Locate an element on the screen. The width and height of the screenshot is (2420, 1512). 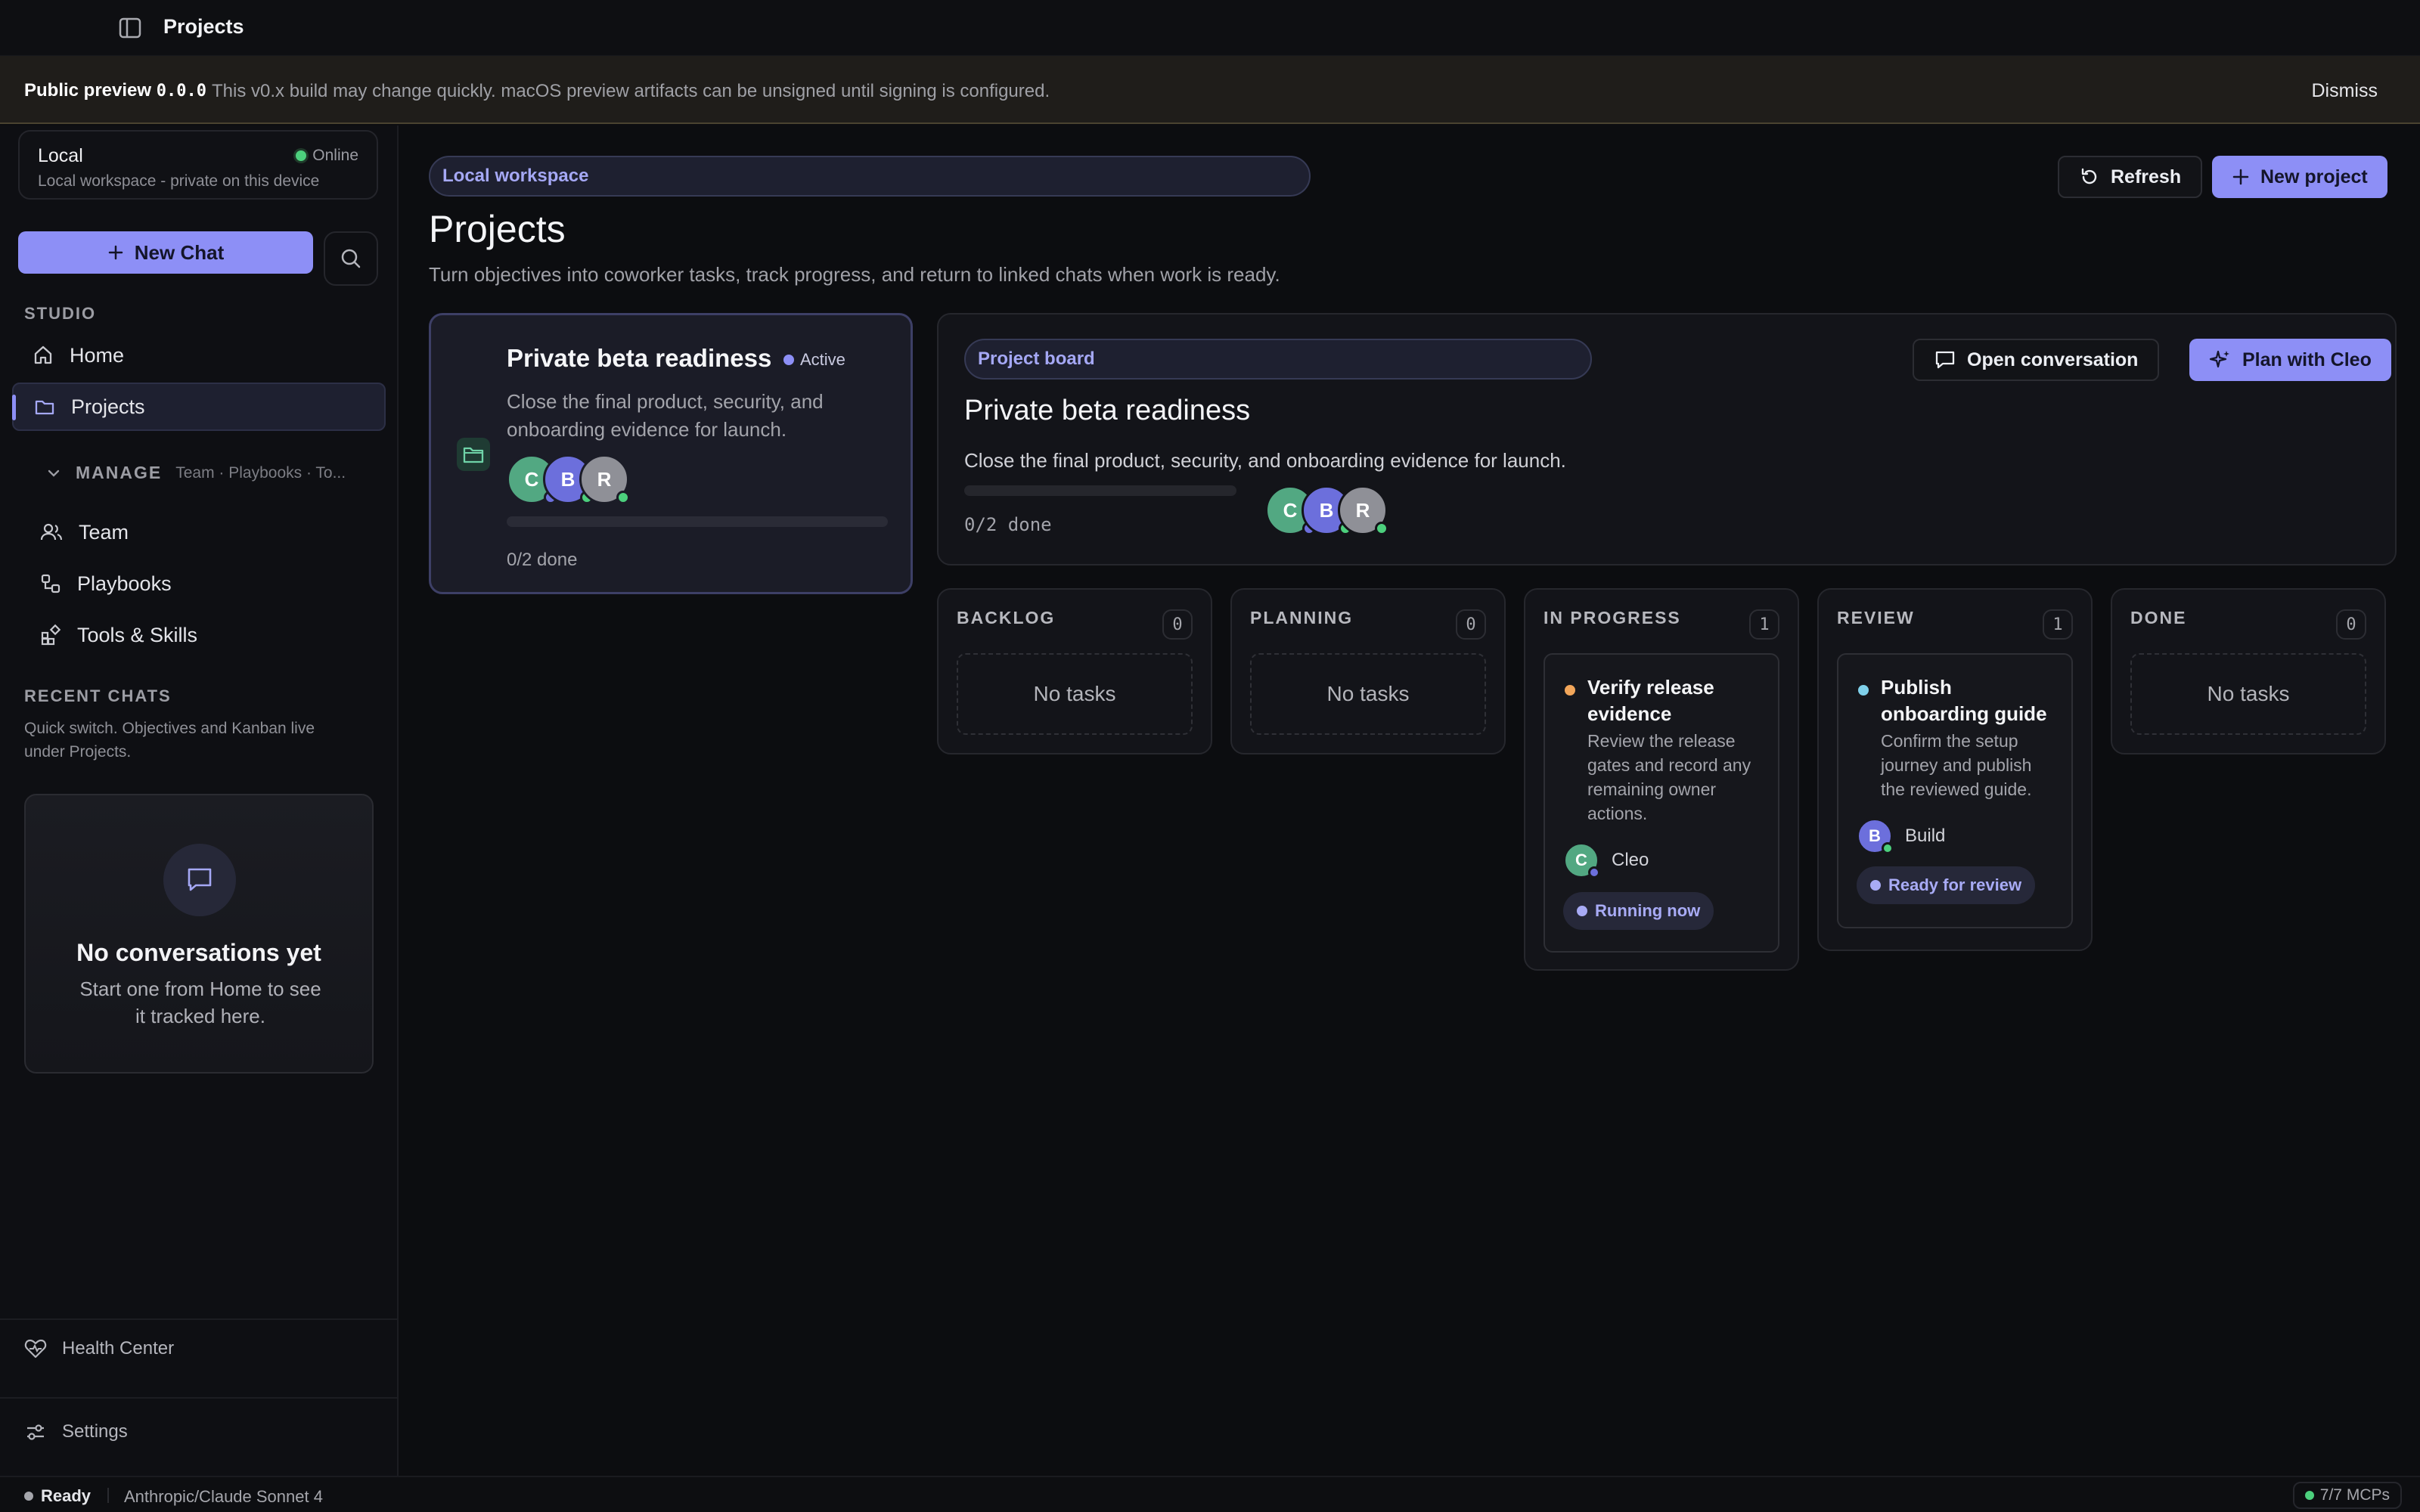
new-chat-label: New Chat is located at coordinates (179, 252).